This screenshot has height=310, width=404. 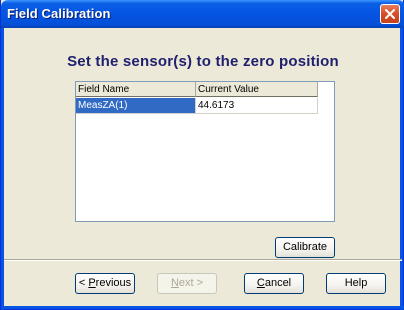 I want to click on next-accelerator: N, so click(x=174, y=283).